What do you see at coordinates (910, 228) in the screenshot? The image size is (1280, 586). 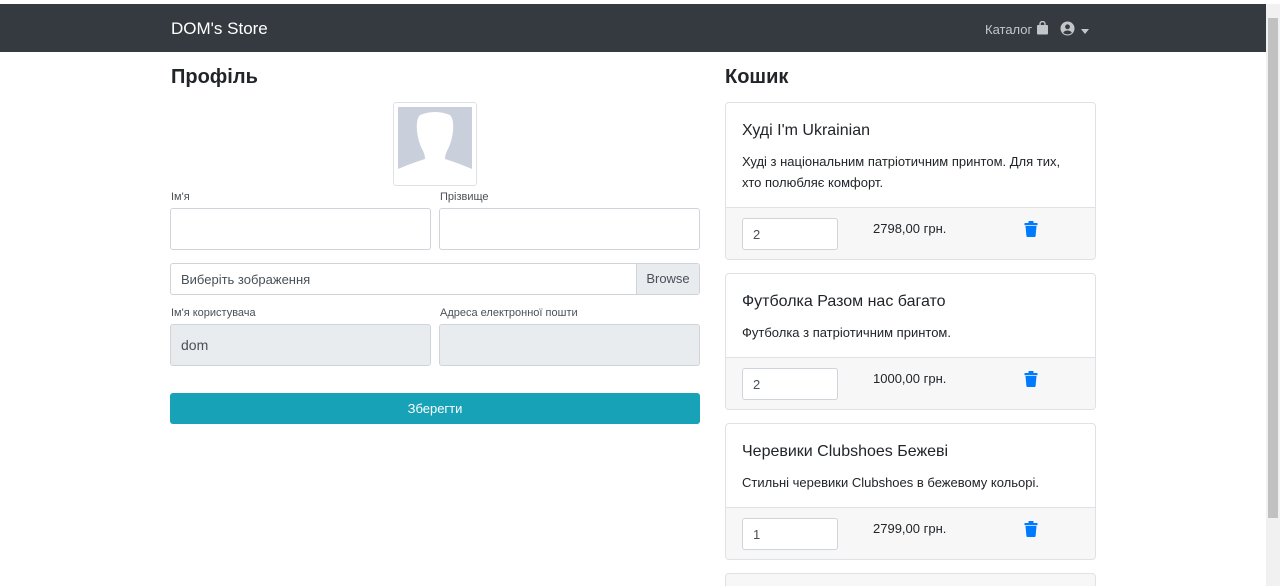 I see `cart-item-price: 2798,00 грн.` at bounding box center [910, 228].